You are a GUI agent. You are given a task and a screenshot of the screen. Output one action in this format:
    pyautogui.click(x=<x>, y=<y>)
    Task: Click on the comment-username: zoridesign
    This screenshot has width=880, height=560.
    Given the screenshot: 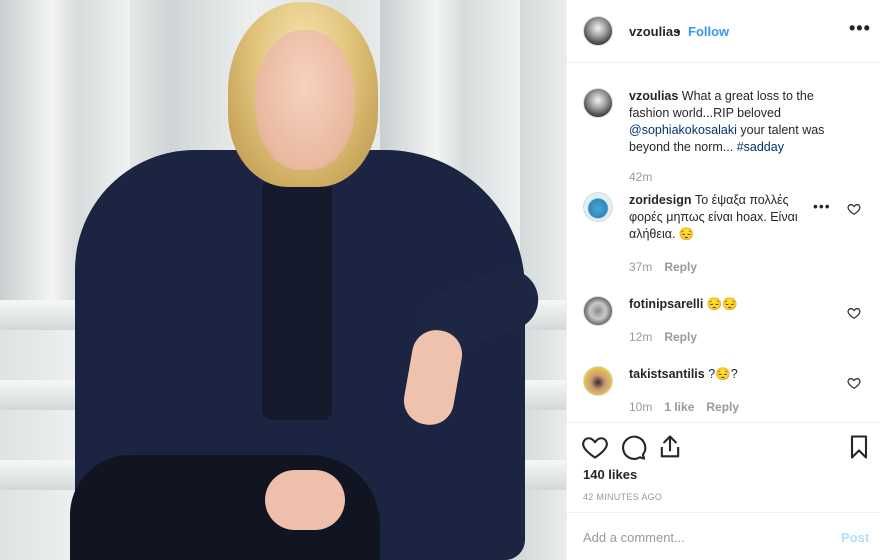 What is the action you would take?
    pyautogui.click(x=660, y=200)
    